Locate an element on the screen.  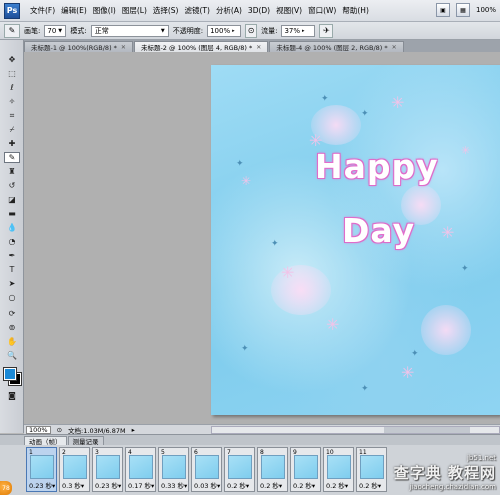
horizontal-scrollbar is located at coordinates (355, 429).